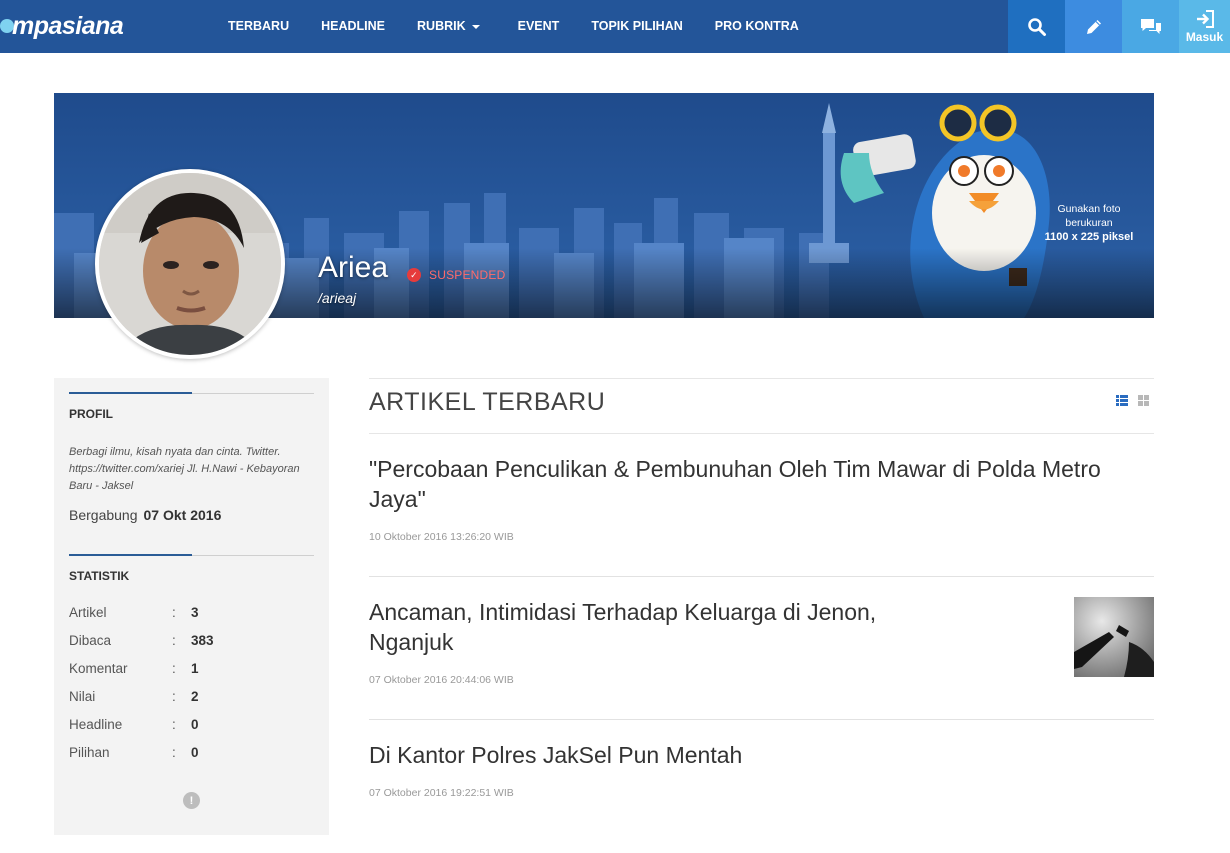 This screenshot has height=853, width=1230. Describe the element at coordinates (1089, 223) in the screenshot. I see `cover-hint-line2: berukuran` at that location.